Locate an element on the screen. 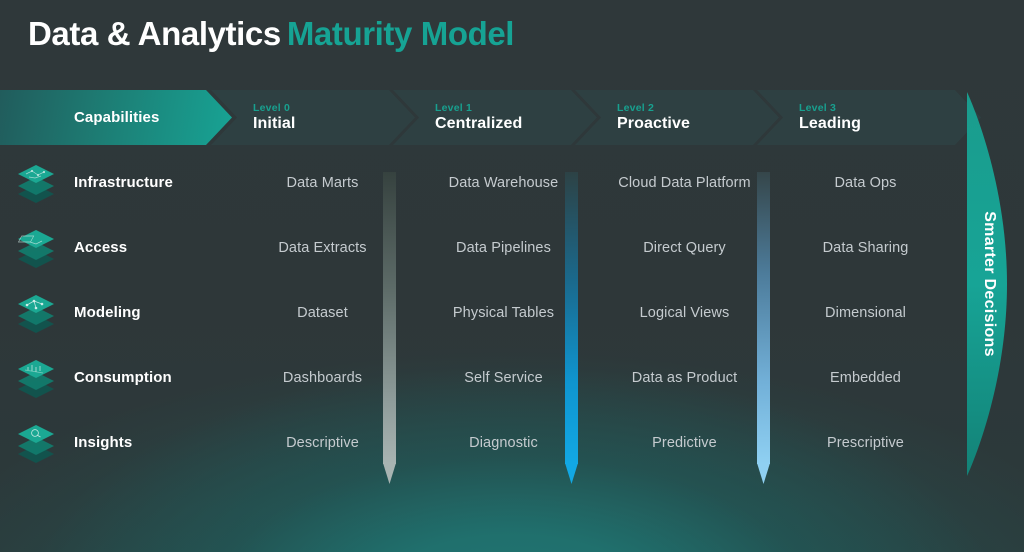 Image resolution: width=1024 pixels, height=552 pixels. matrix-cell-0-3: Data Ops is located at coordinates (865, 182).